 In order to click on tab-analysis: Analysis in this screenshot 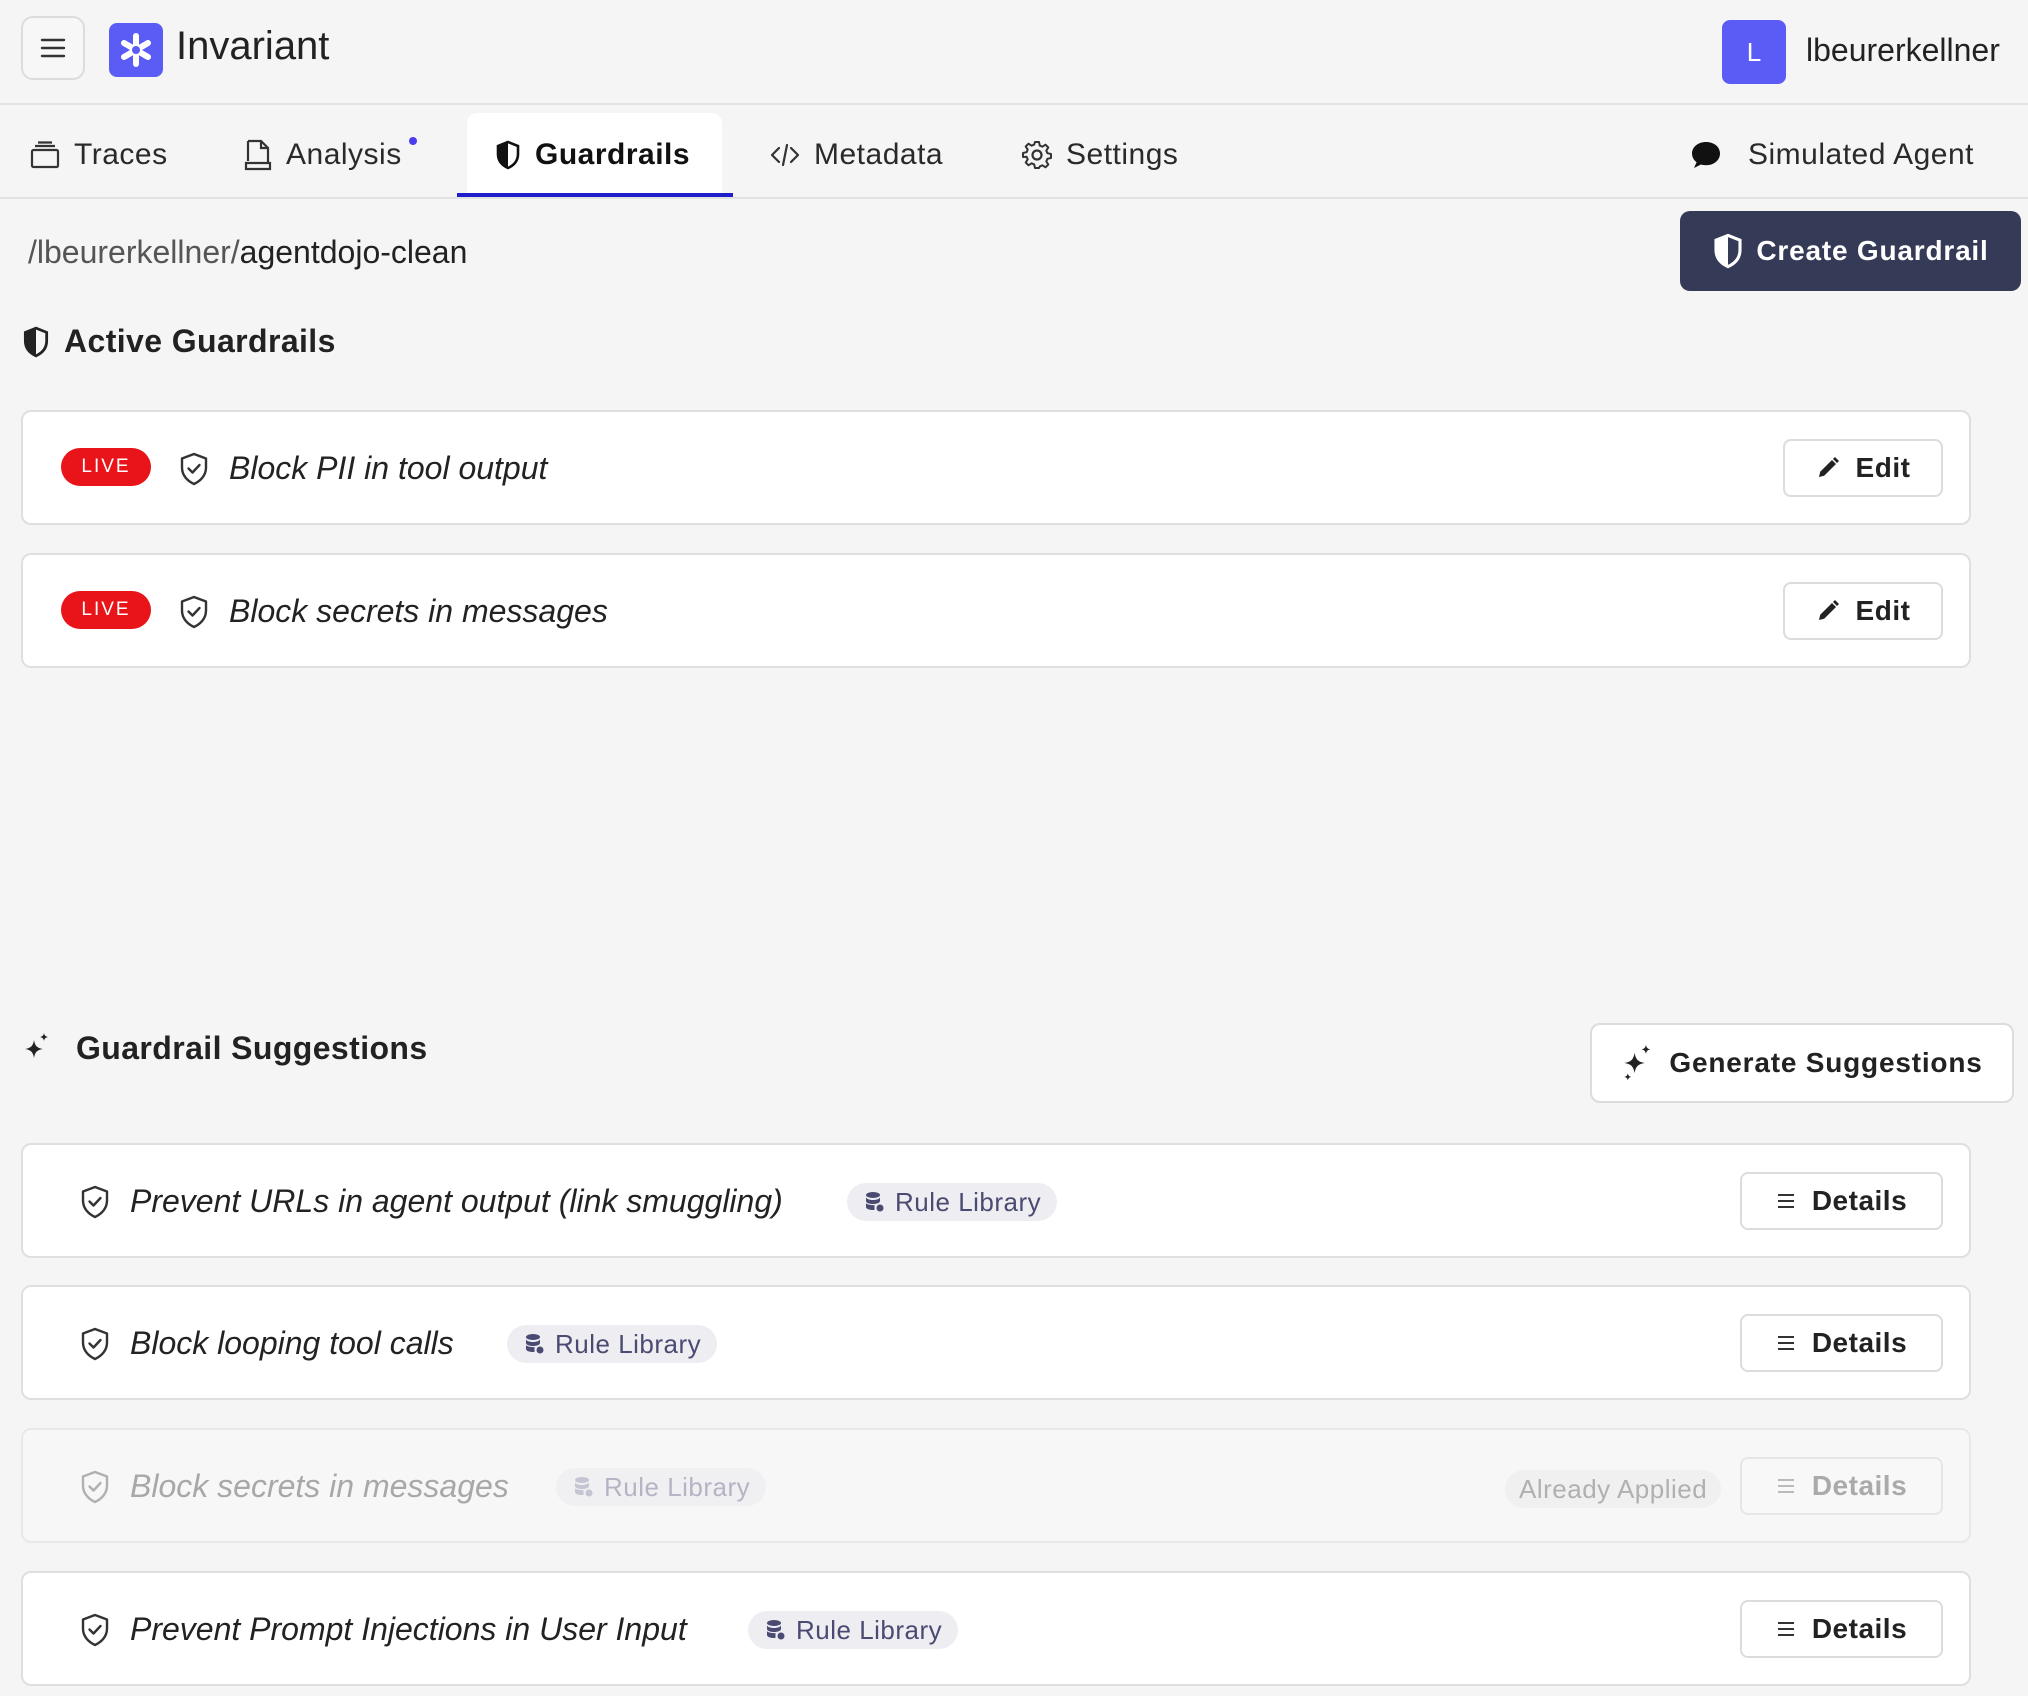, I will do `click(330, 155)`.